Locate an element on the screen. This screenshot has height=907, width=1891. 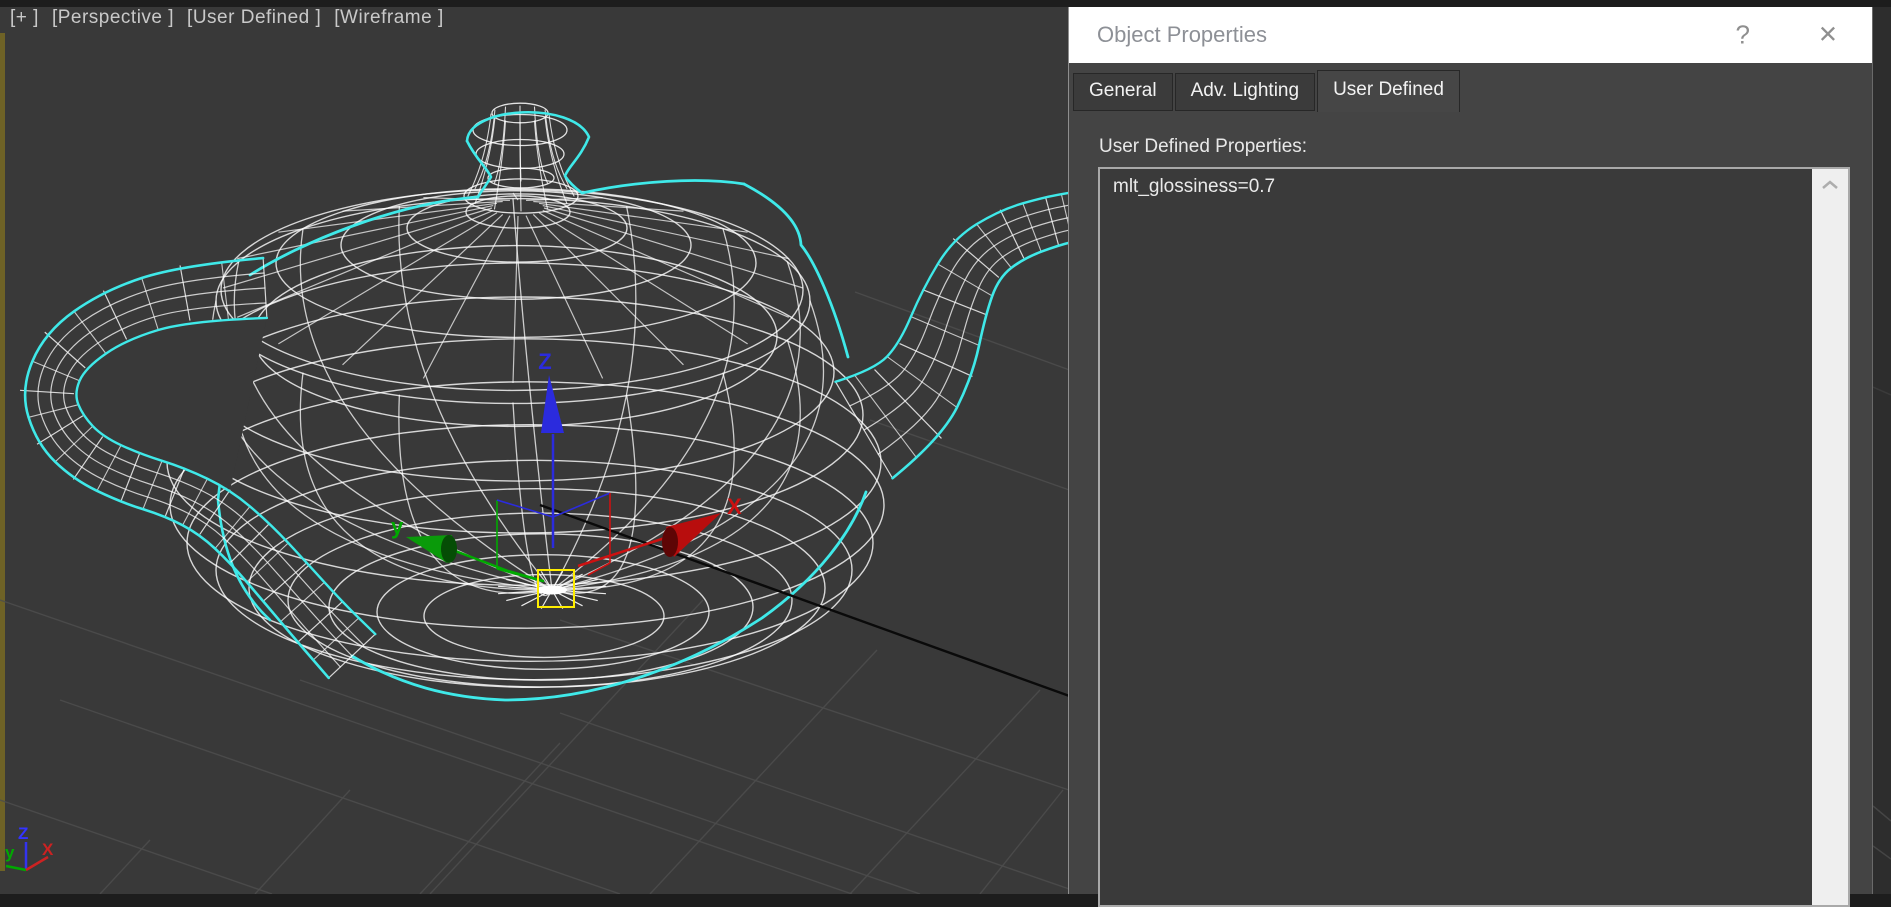
viewport-menu-general: [+ ] is located at coordinates (24, 18).